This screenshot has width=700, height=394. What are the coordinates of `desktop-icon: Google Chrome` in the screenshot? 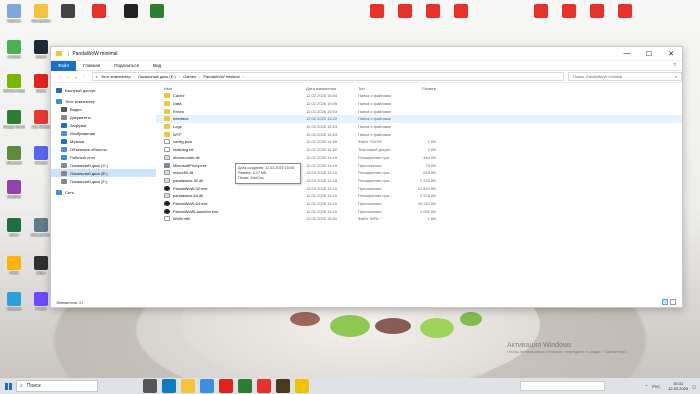 It's located at (14, 119).